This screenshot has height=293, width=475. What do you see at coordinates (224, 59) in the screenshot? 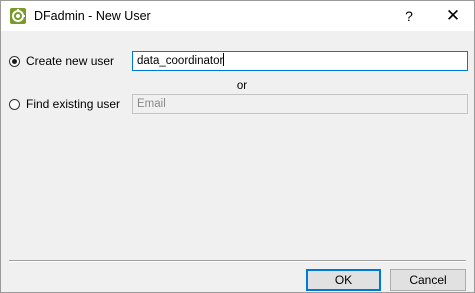
I see `text-caret` at bounding box center [224, 59].